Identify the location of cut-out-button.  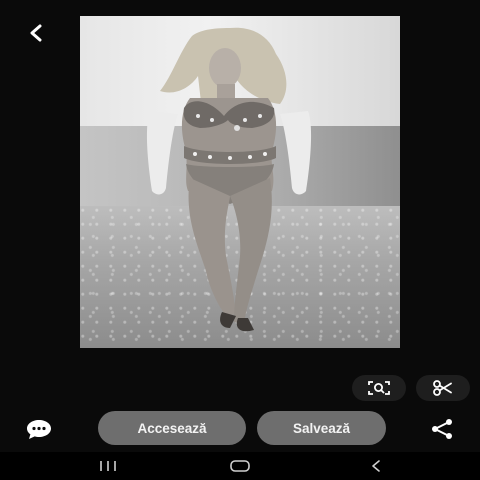
(443, 388).